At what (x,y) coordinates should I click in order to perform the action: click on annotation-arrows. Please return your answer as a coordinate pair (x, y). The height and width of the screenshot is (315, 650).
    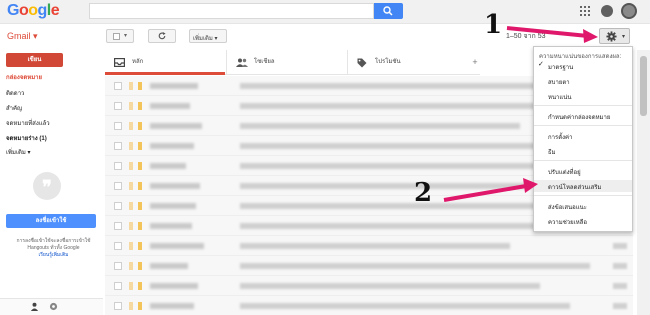
    Looking at the image, I should click on (520, 114).